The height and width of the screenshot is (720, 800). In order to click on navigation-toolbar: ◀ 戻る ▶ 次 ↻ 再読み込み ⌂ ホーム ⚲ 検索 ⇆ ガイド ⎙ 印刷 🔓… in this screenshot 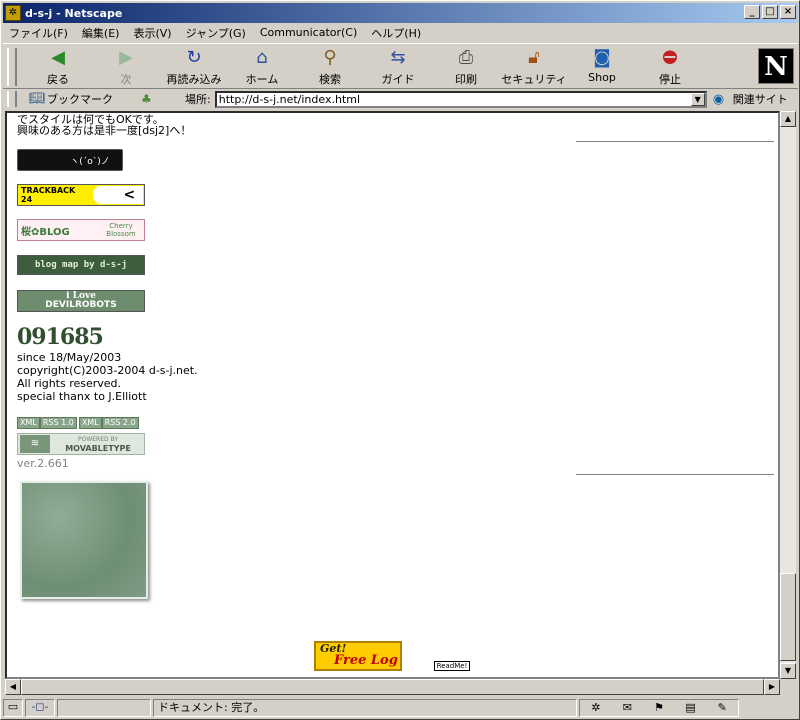, I will do `click(400, 66)`.